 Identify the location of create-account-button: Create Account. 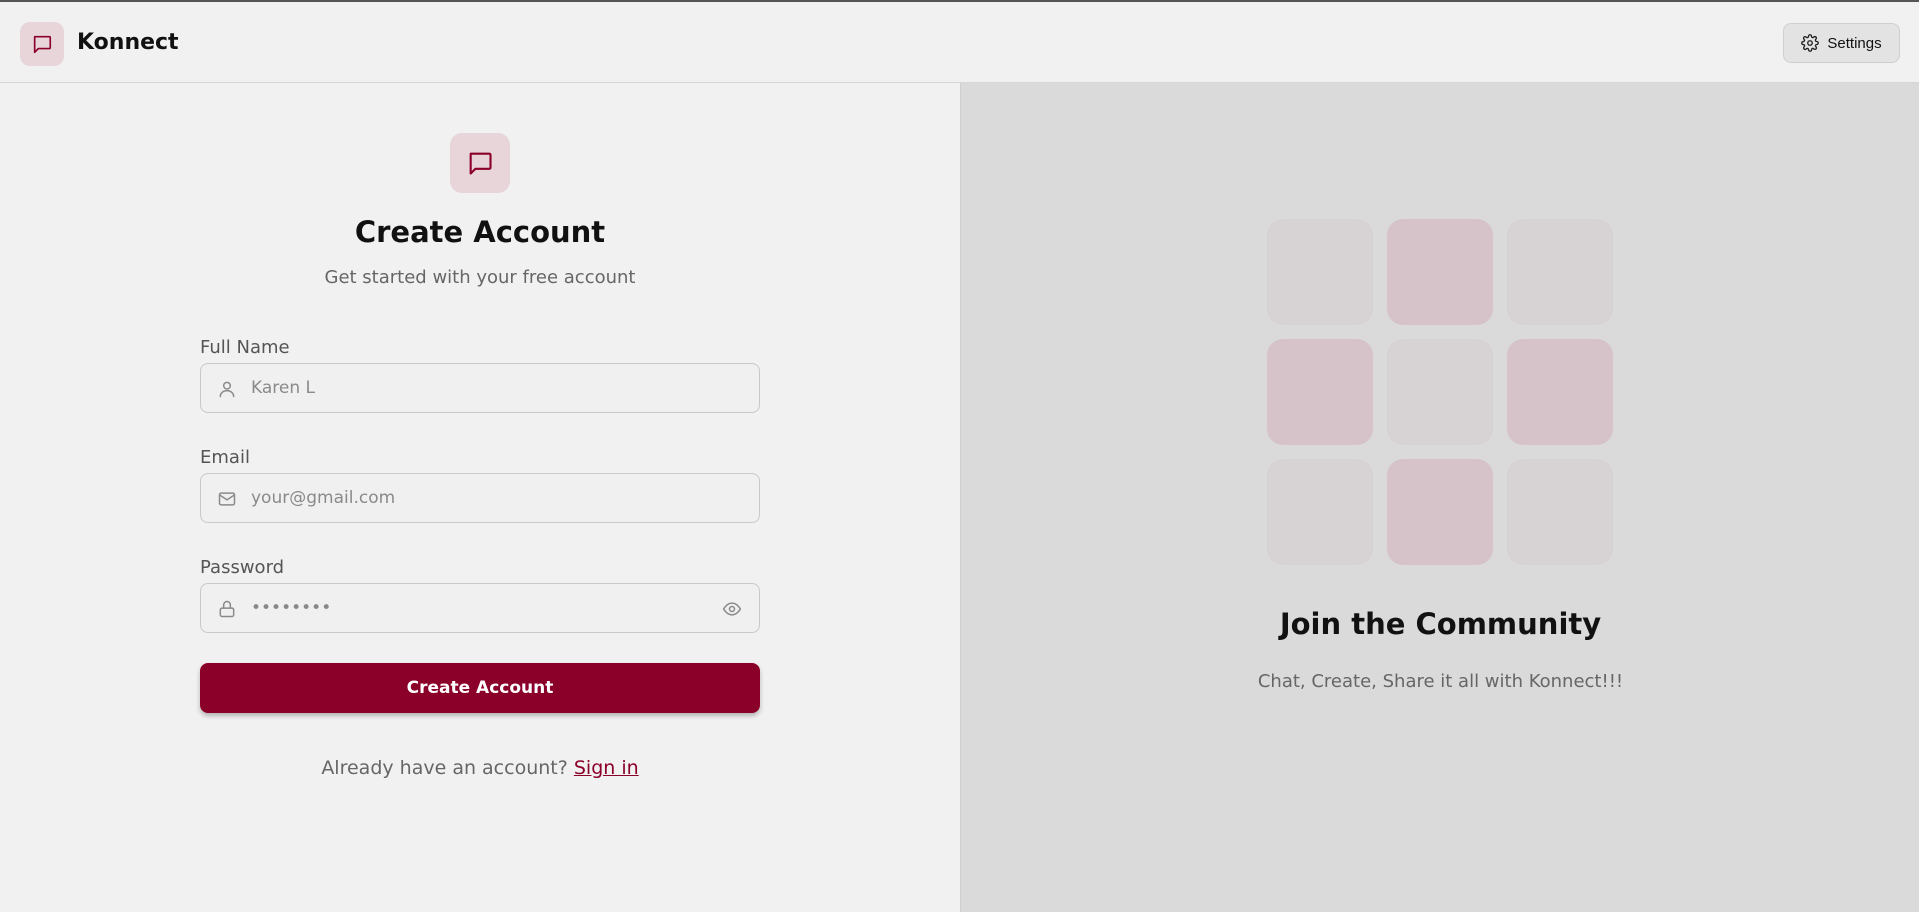
(480, 688).